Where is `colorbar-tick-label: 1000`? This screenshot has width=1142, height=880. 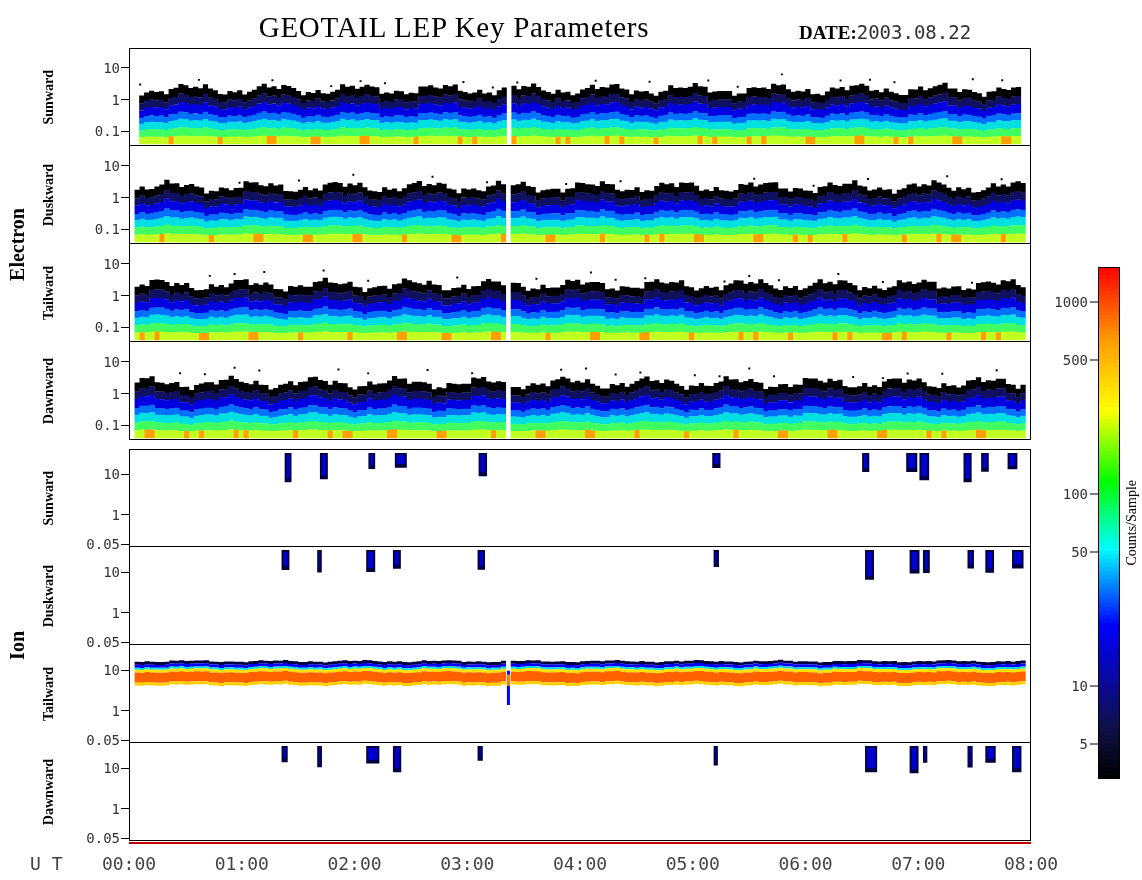 colorbar-tick-label: 1000 is located at coordinates (1071, 302).